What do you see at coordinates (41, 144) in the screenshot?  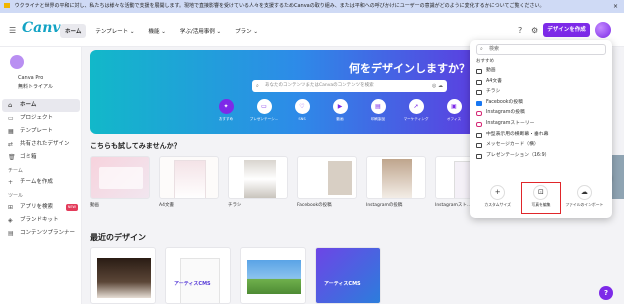 I see `sidebar-item-shared: ⇄ 共有されたデザイン` at bounding box center [41, 144].